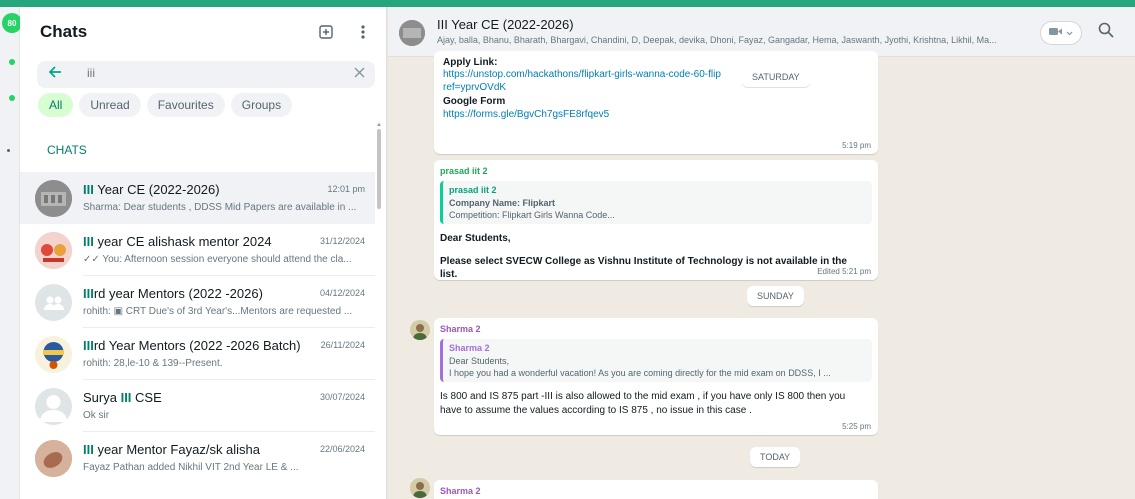  I want to click on message-link: https://forms.gle/BgvCh7gsFE8rfqev5, so click(656, 114).